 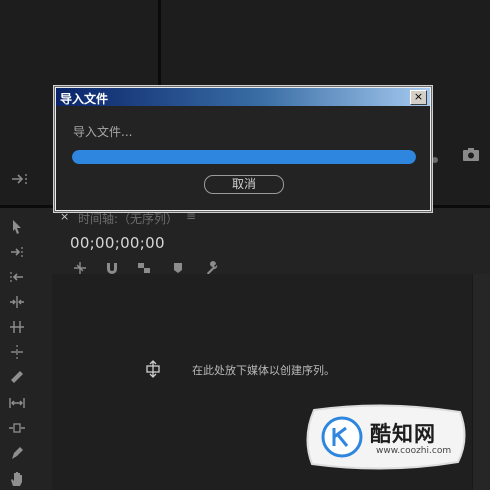 I want to click on rate-stretch-tool-icon, so click(x=17, y=327).